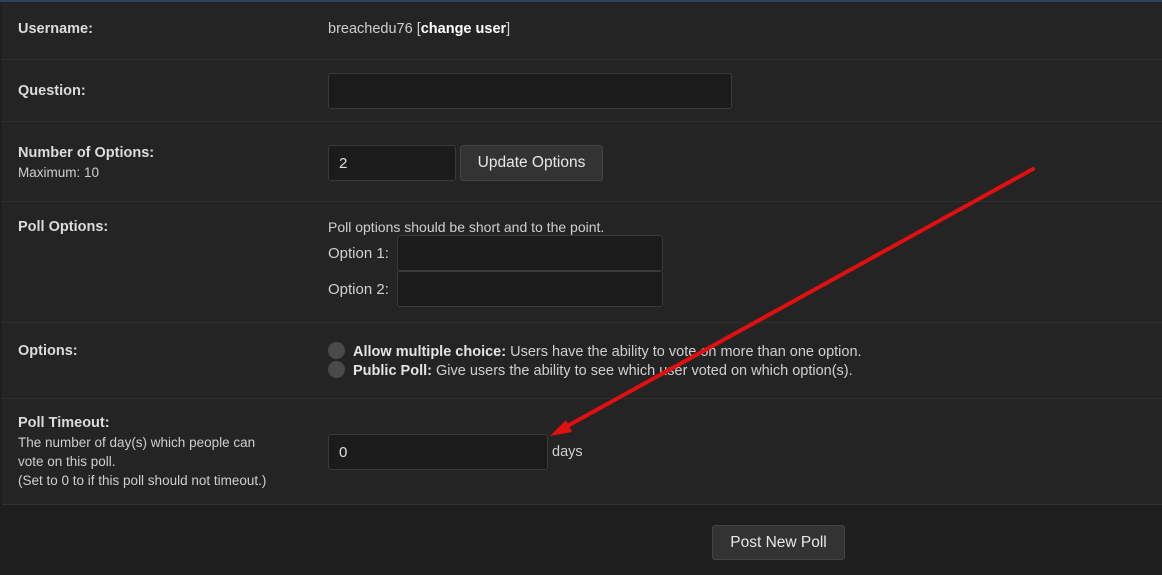 Image resolution: width=1162 pixels, height=575 pixels. Describe the element at coordinates (778, 542) in the screenshot. I see `post-new-poll-button: Post New Poll` at that location.